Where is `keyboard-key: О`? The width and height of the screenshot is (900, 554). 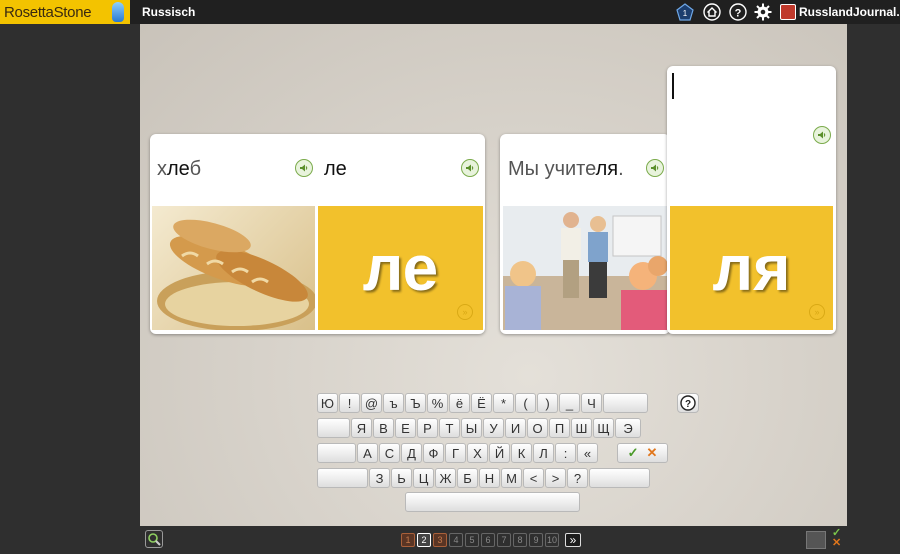 keyboard-key: О is located at coordinates (537, 428).